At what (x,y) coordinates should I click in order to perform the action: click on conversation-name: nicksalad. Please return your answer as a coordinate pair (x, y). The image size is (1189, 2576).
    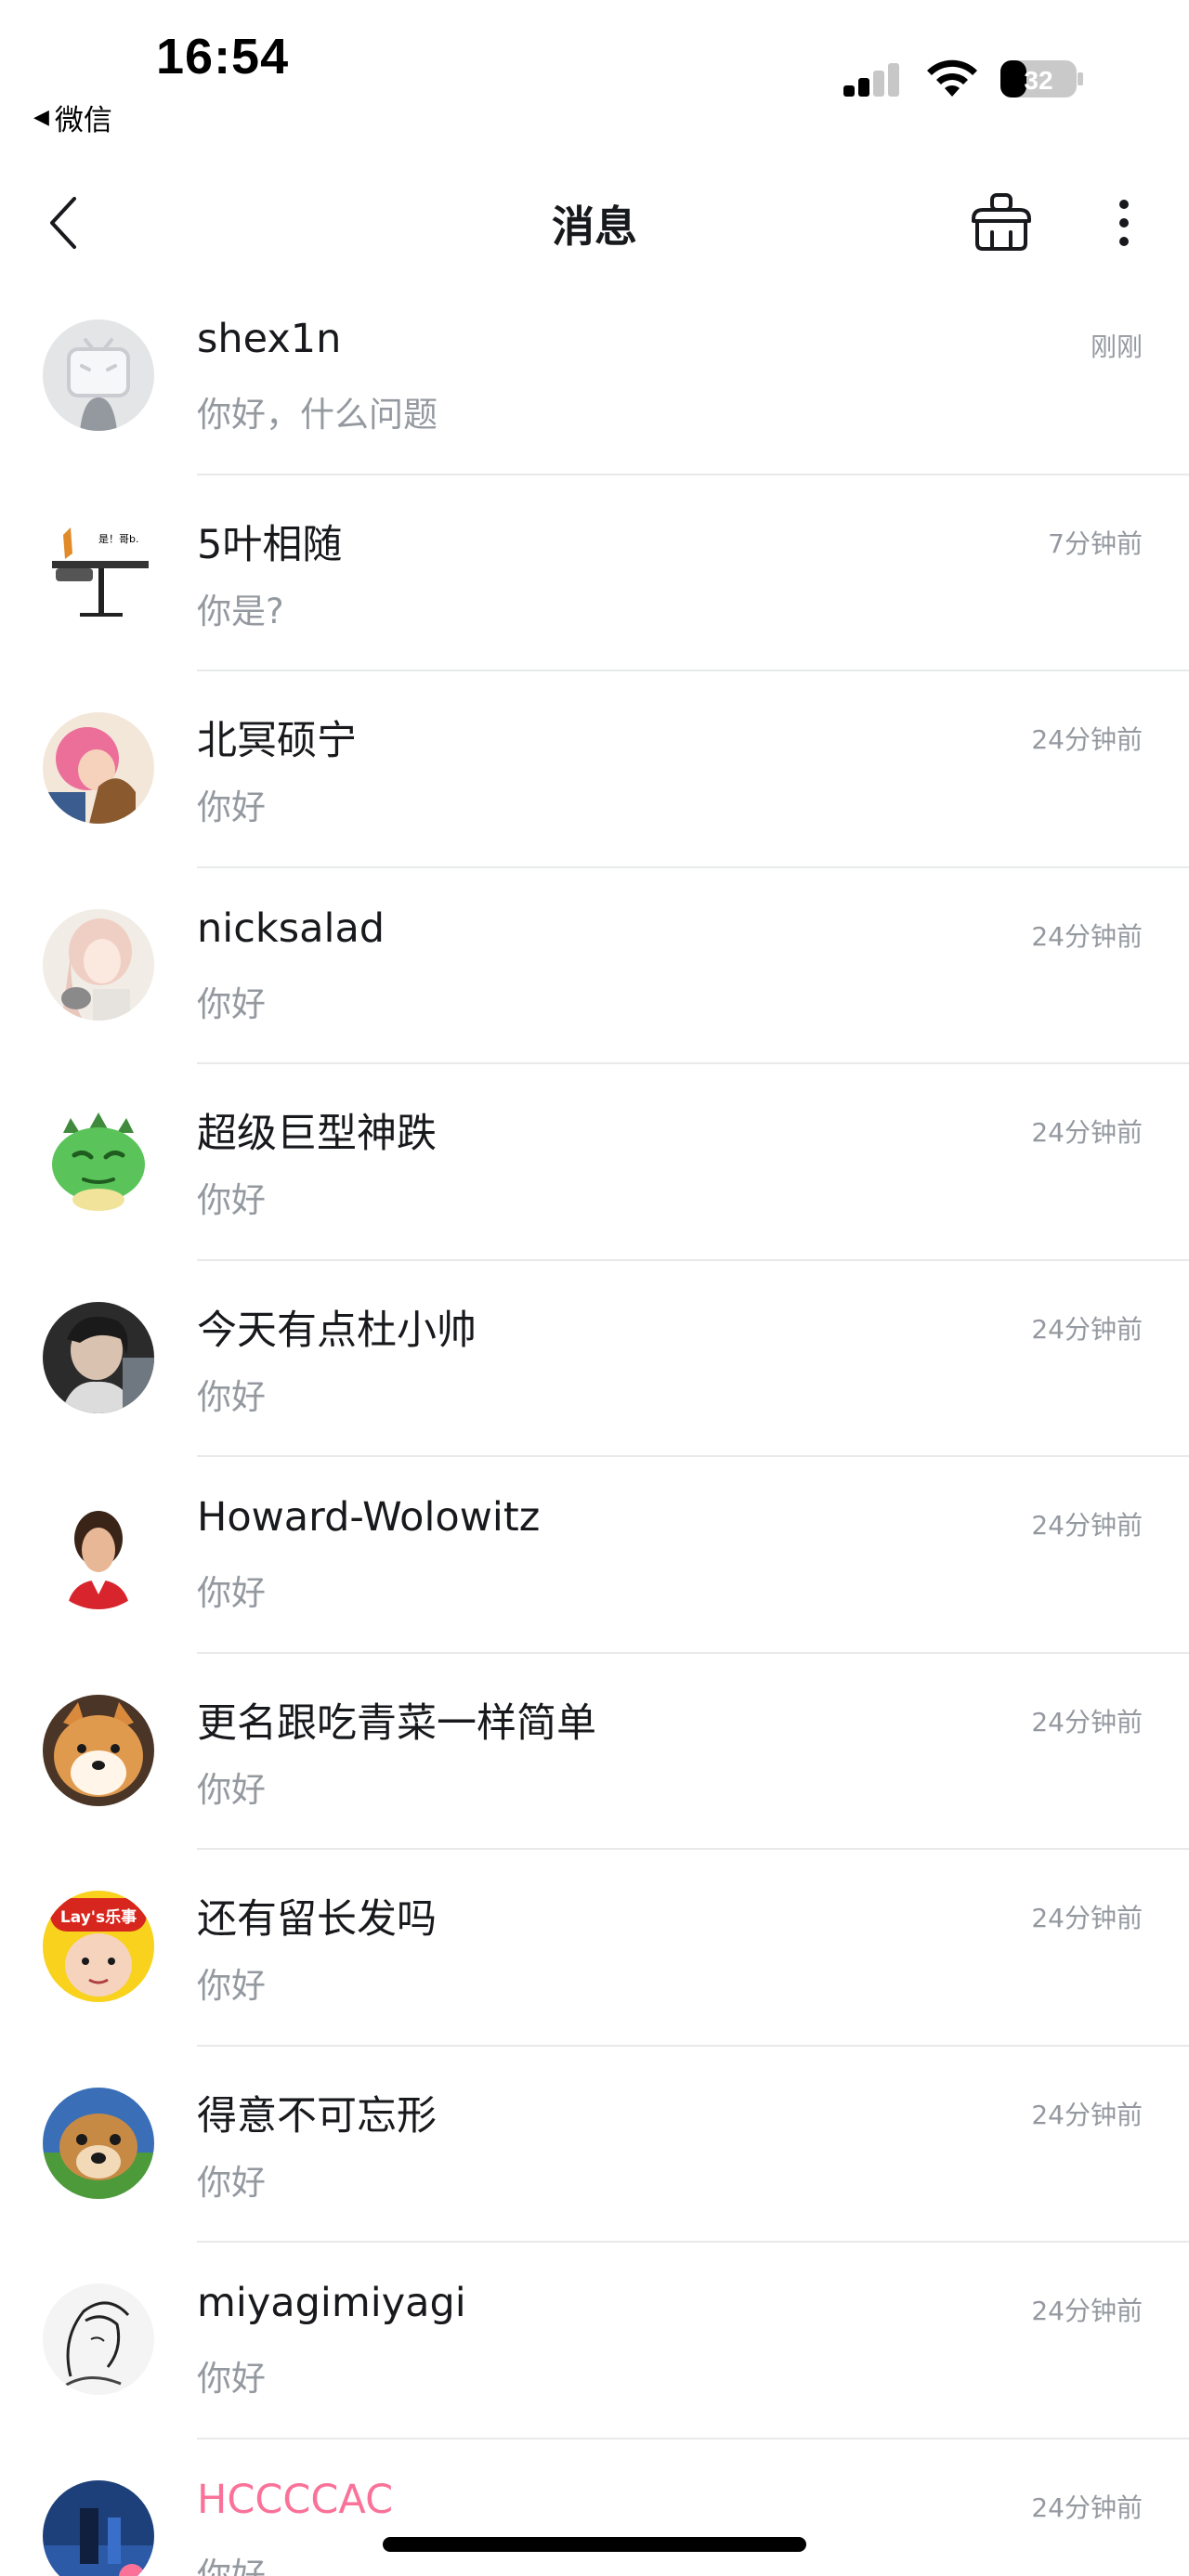
    Looking at the image, I should click on (291, 928).